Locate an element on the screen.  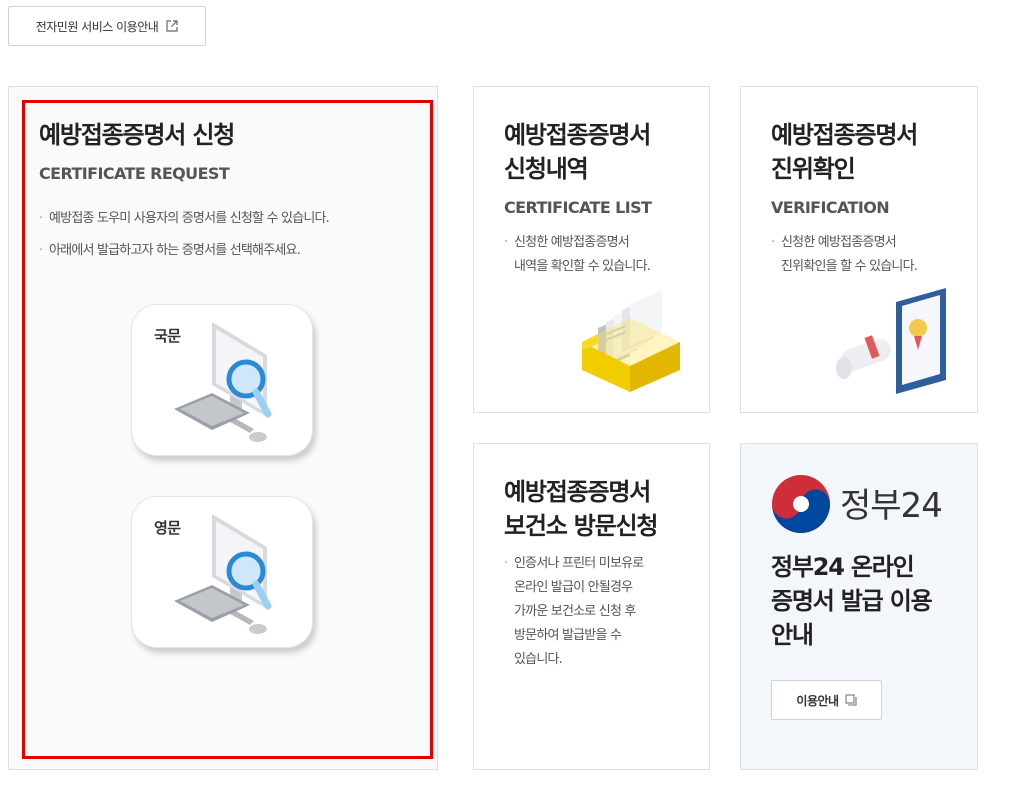
file-box-icon is located at coordinates (631, 341).